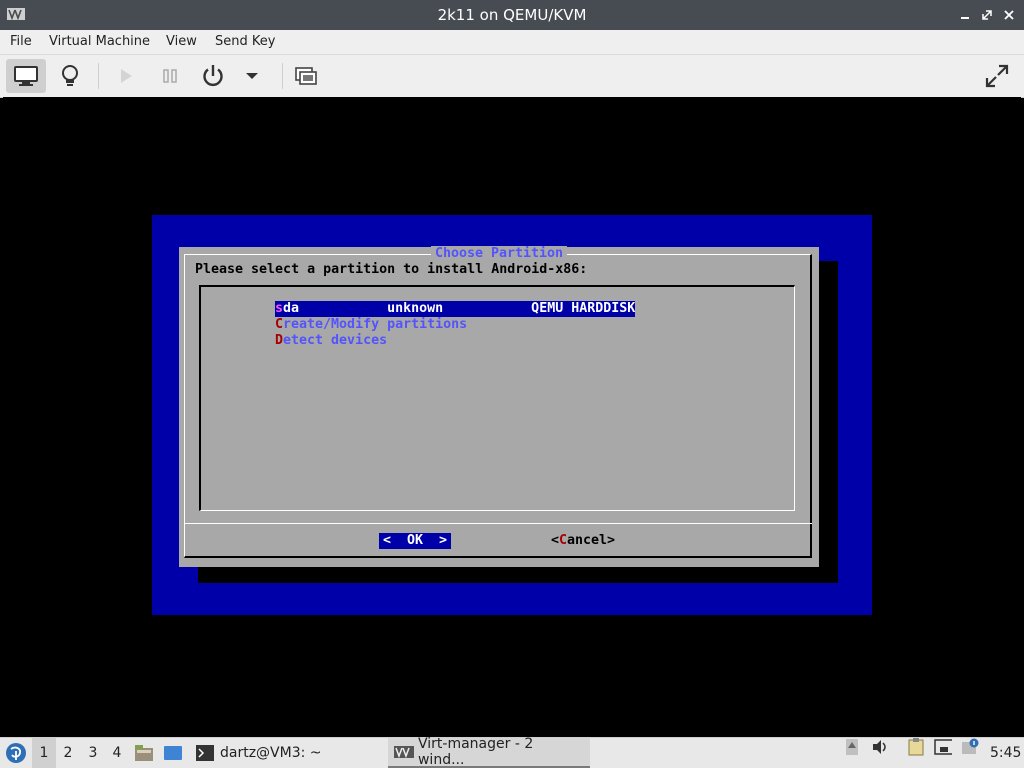 The height and width of the screenshot is (768, 1024). I want to click on workspace-2: 2, so click(68, 753).